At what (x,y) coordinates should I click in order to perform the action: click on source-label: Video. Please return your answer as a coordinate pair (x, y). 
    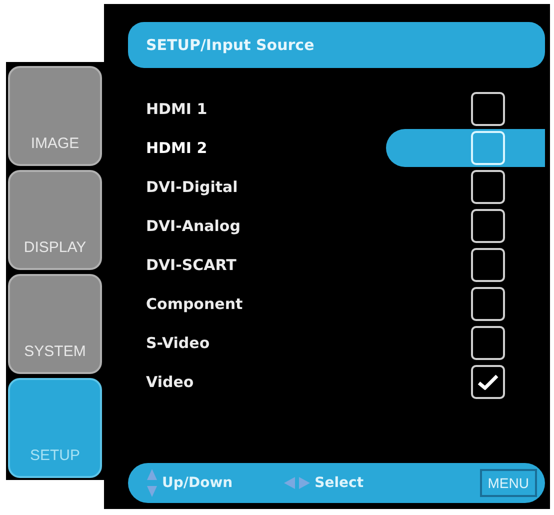
    Looking at the image, I should click on (161, 381).